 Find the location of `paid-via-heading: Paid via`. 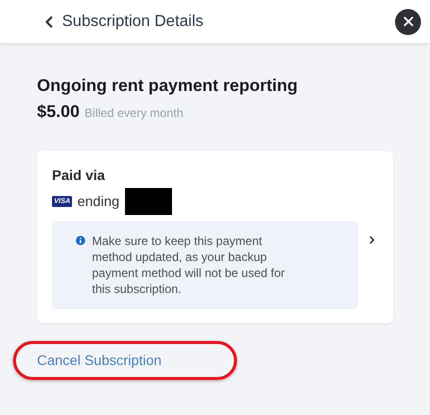

paid-via-heading: Paid via is located at coordinates (79, 175).